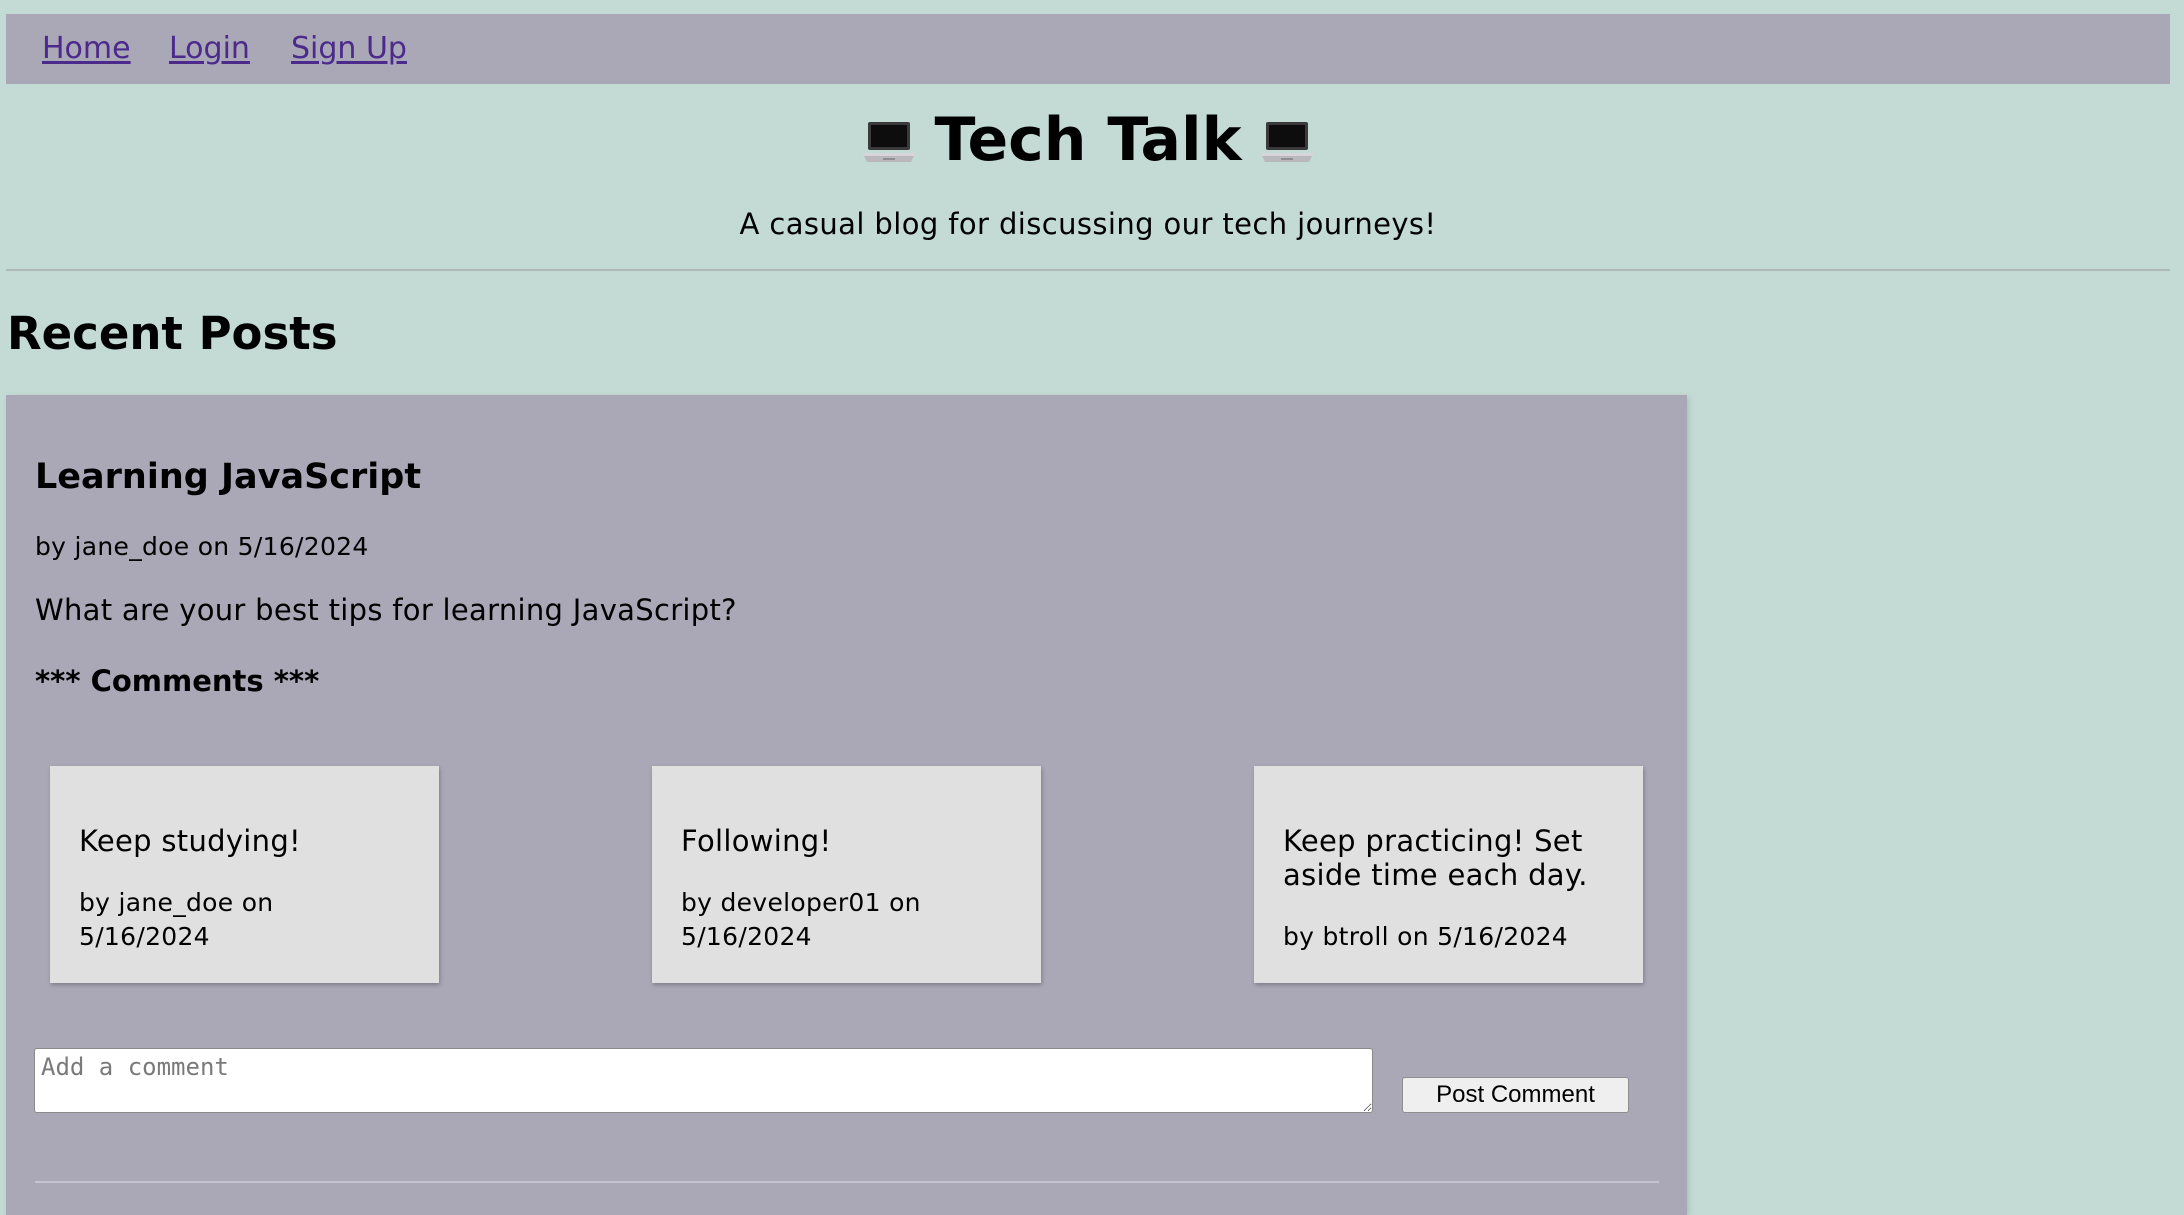  I want to click on site-title-row: Tech Talk, so click(1088, 140).